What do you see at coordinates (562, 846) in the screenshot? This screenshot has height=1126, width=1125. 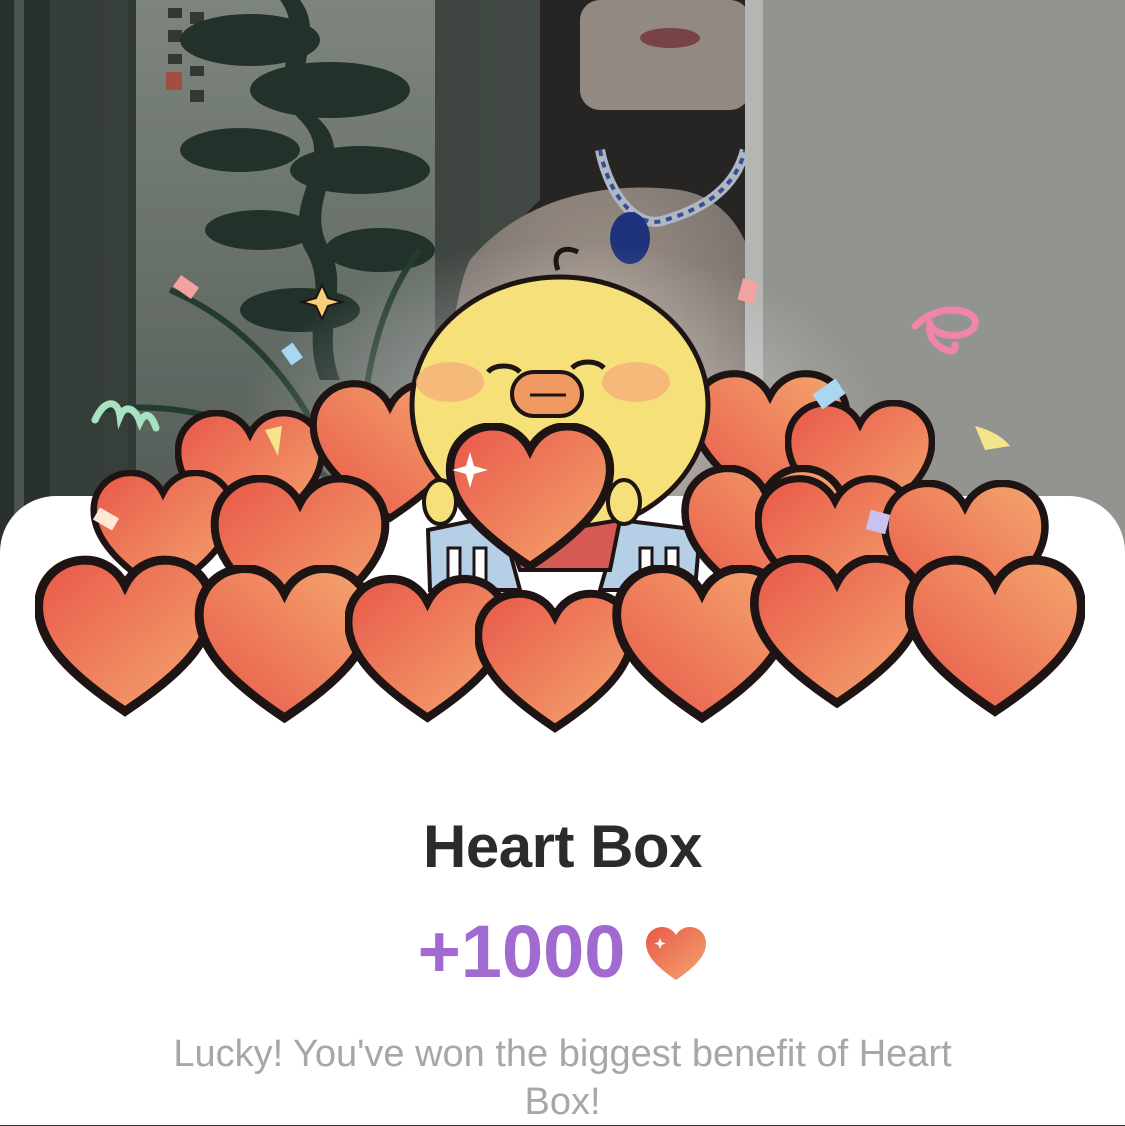 I see `popup-title: Heart Box` at bounding box center [562, 846].